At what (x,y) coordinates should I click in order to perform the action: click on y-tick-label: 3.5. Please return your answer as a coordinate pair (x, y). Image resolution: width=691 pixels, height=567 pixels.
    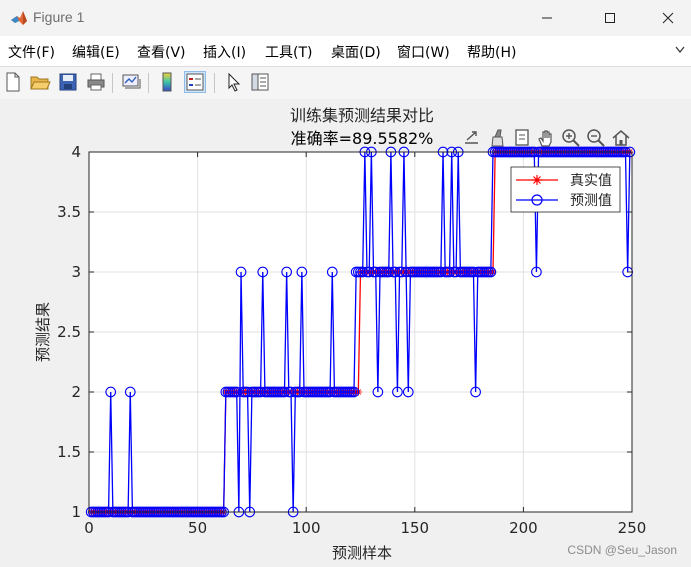
    Looking at the image, I should click on (69, 212).